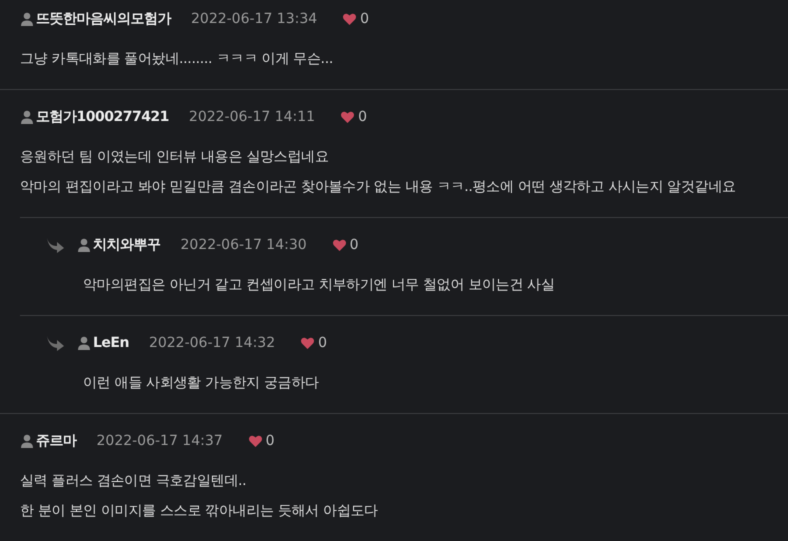  What do you see at coordinates (212, 343) in the screenshot?
I see `comment-date: 2022-06-17 14:32` at bounding box center [212, 343].